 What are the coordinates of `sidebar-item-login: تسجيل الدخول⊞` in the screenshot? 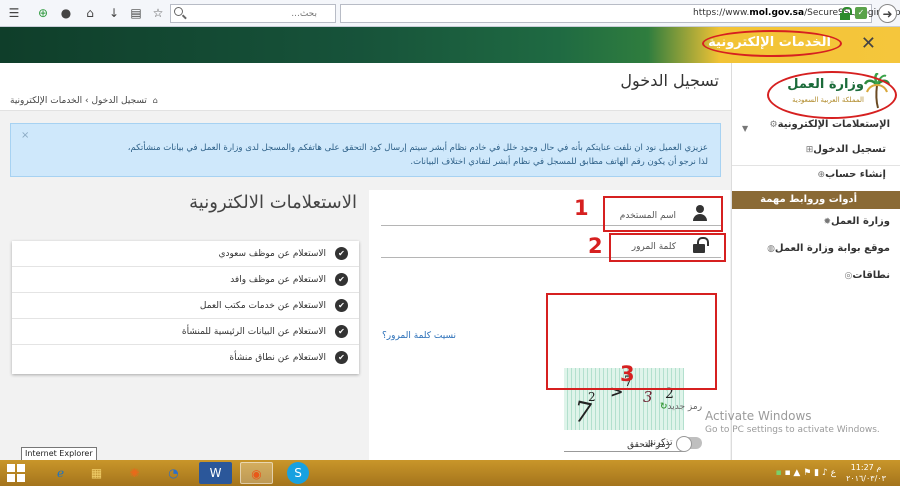 It's located at (841, 152).